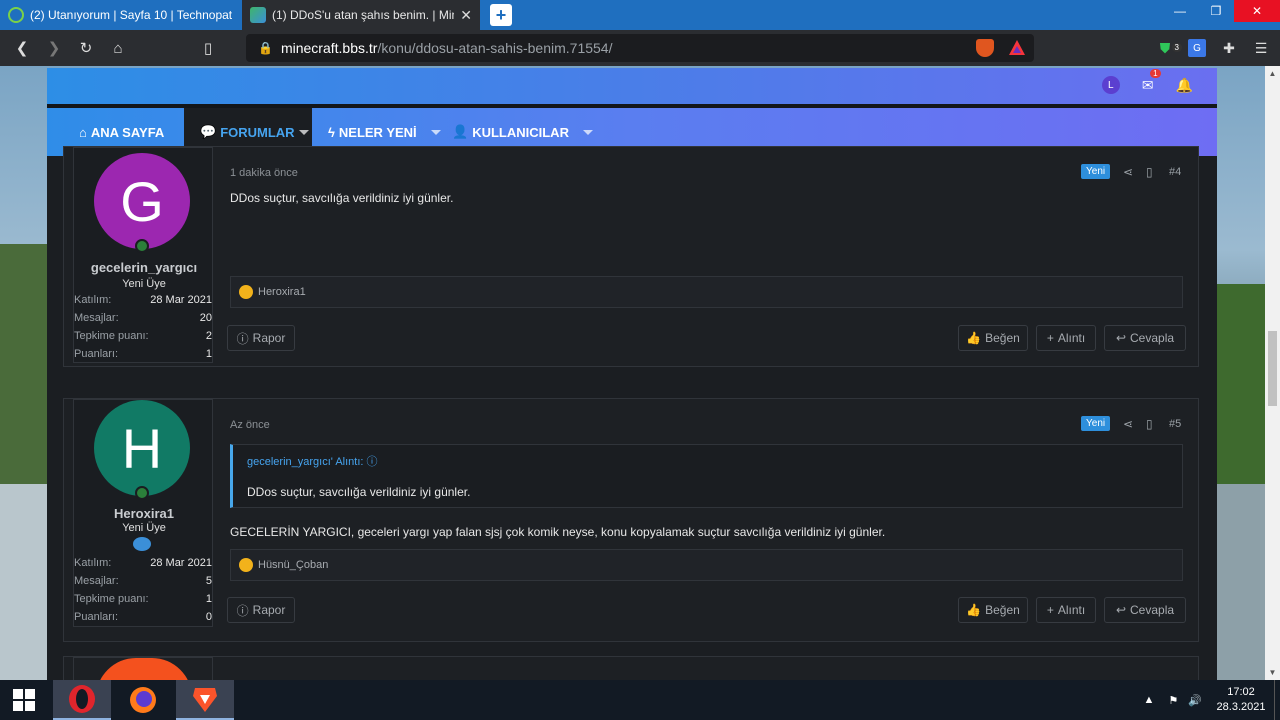  Describe the element at coordinates (143, 318) in the screenshot. I see `stat-messages: Mesajlar: 20` at that location.